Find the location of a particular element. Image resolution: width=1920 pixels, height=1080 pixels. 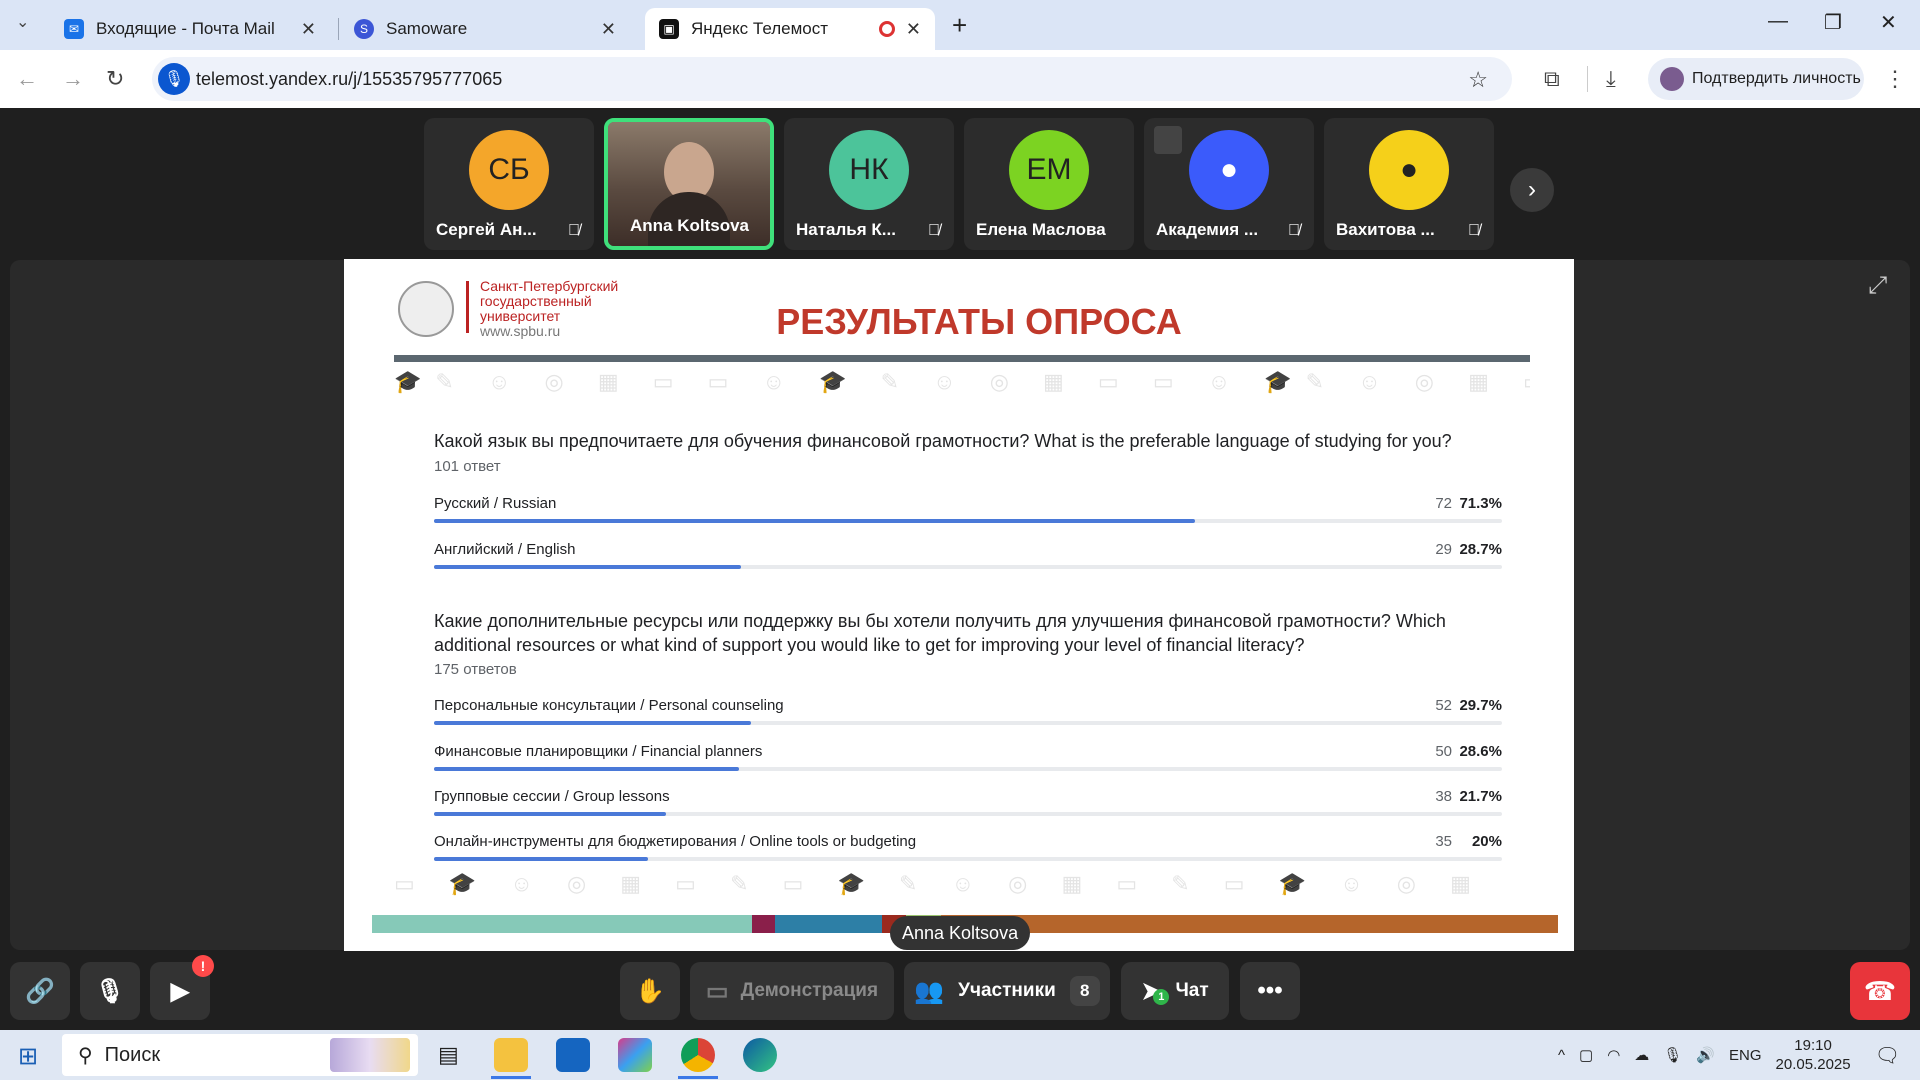

minimize-icon: — is located at coordinates (1778, 21).